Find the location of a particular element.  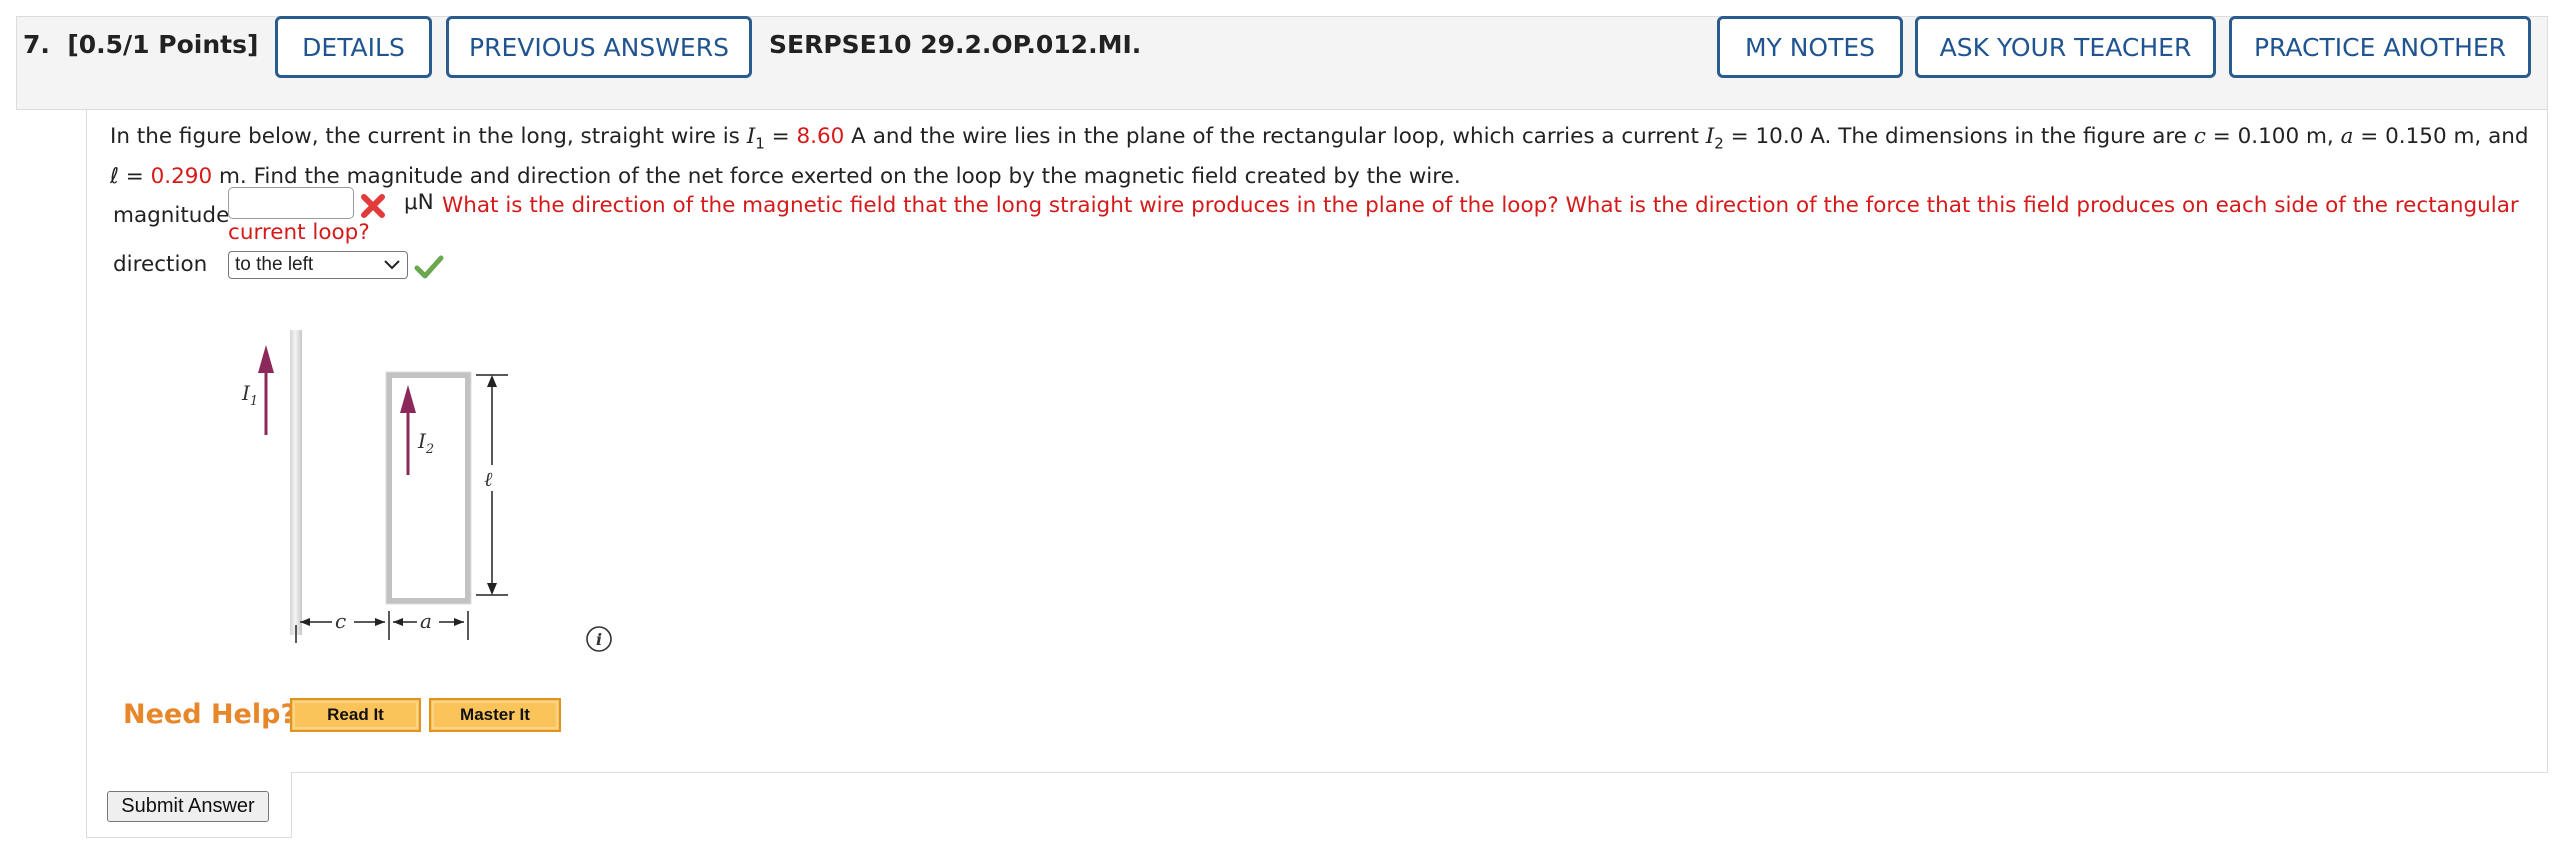

question-points: [0.5/1 Points] is located at coordinates (163, 44).